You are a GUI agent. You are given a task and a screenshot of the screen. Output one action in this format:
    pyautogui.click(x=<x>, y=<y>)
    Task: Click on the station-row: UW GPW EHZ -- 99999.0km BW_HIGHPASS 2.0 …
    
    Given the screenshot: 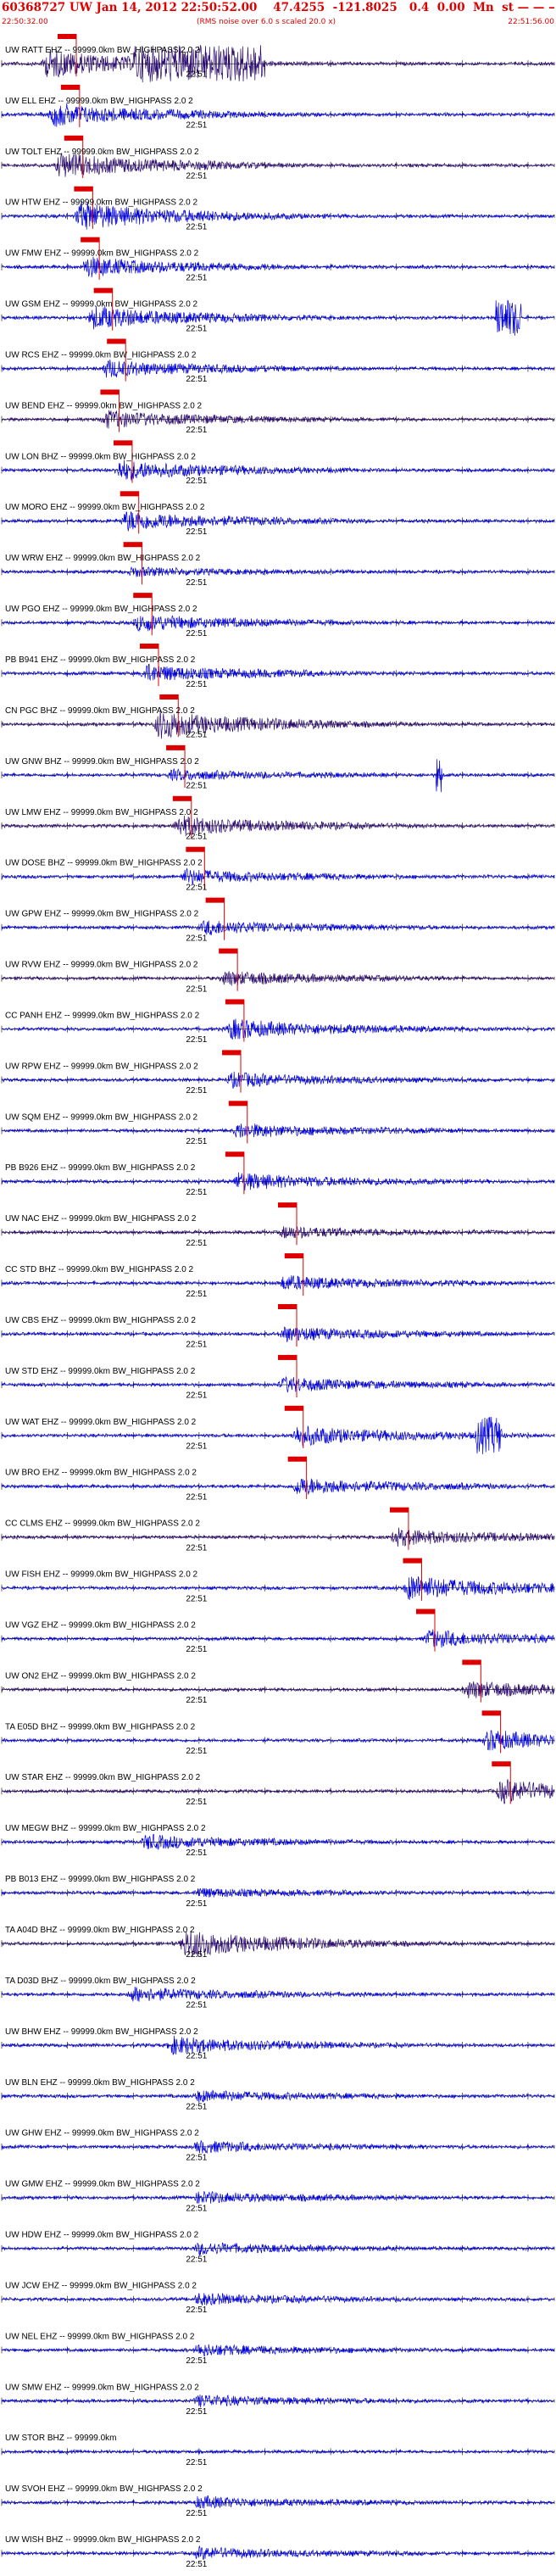 What is the action you would take?
    pyautogui.click(x=278, y=920)
    